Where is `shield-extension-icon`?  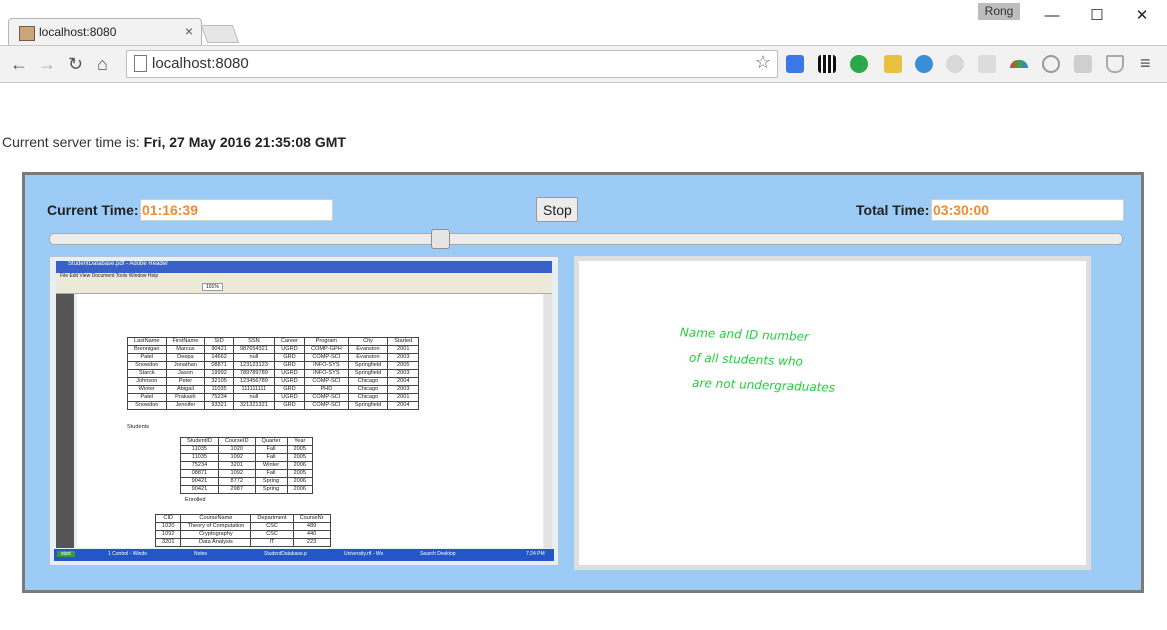
shield-extension-icon is located at coordinates (1115, 64).